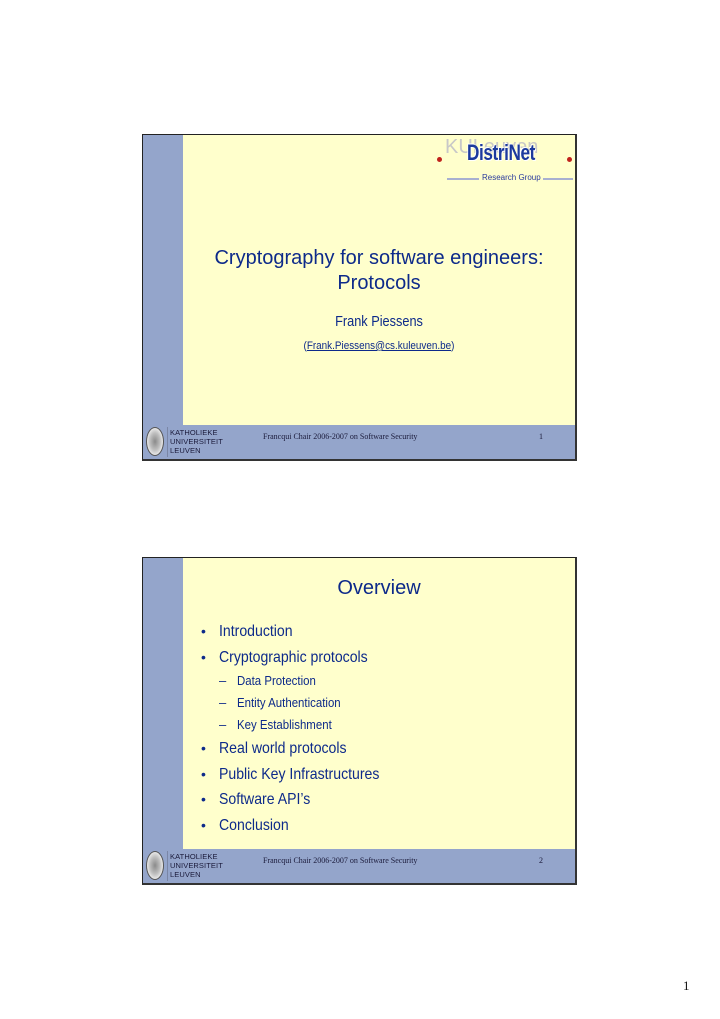 Image resolution: width=720 pixels, height=1019 pixels. I want to click on paren-close: ), so click(453, 346).